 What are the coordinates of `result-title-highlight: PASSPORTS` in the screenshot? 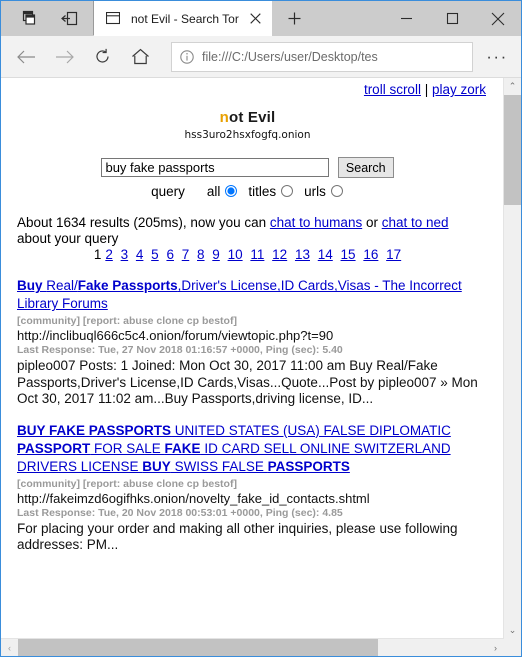 It's located at (308, 466).